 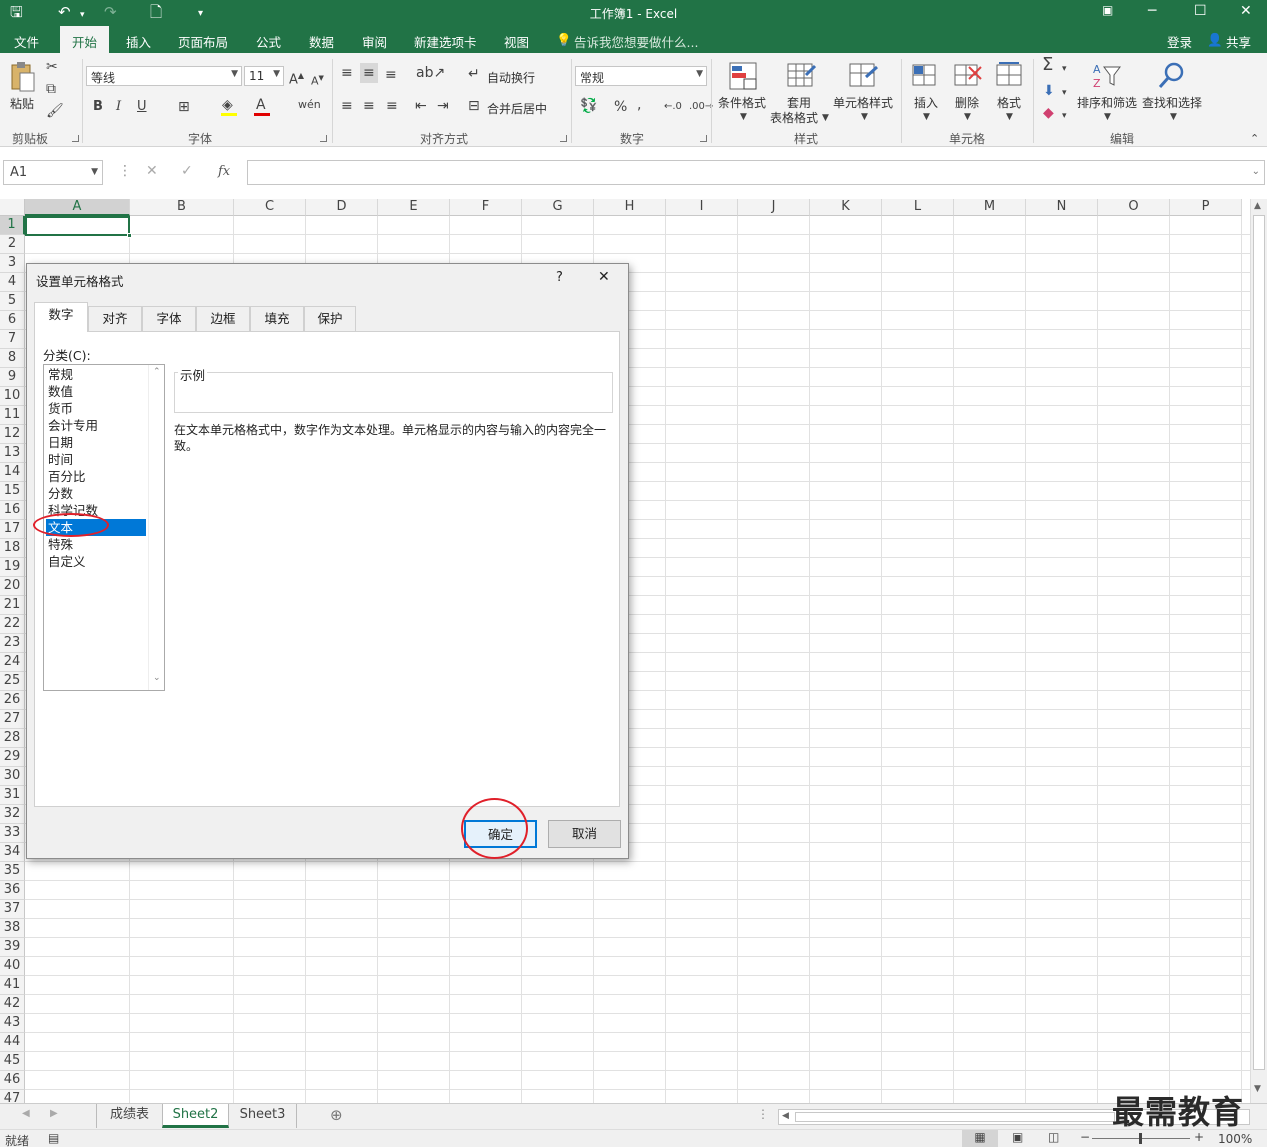 I want to click on bold-button: B, so click(x=98, y=107).